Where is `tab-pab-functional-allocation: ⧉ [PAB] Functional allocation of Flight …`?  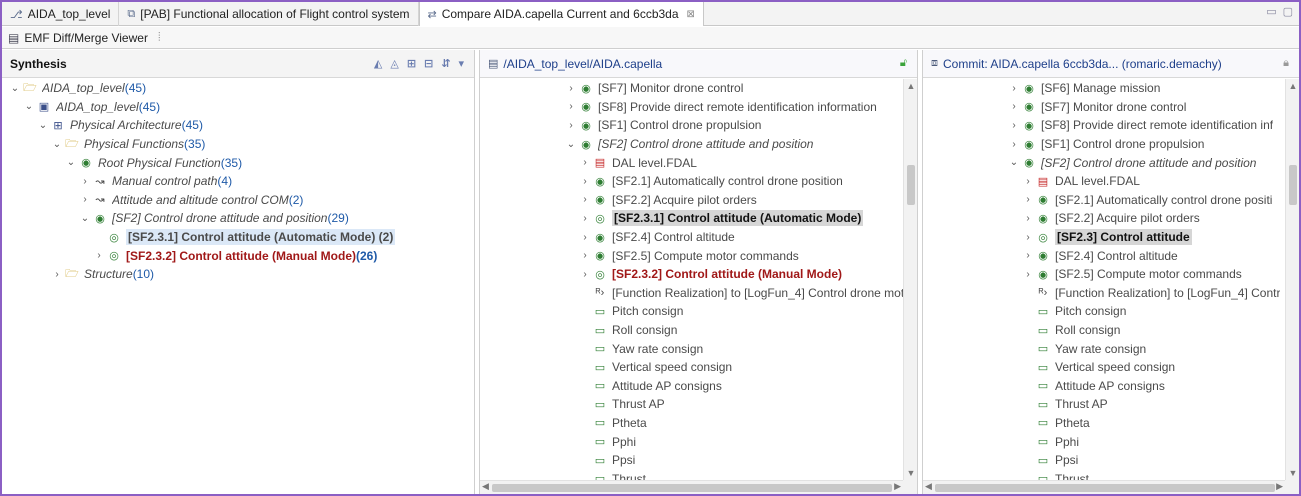
tab-pab-functional-allocation: ⧉ [PAB] Functional allocation of Flight … is located at coordinates (269, 14).